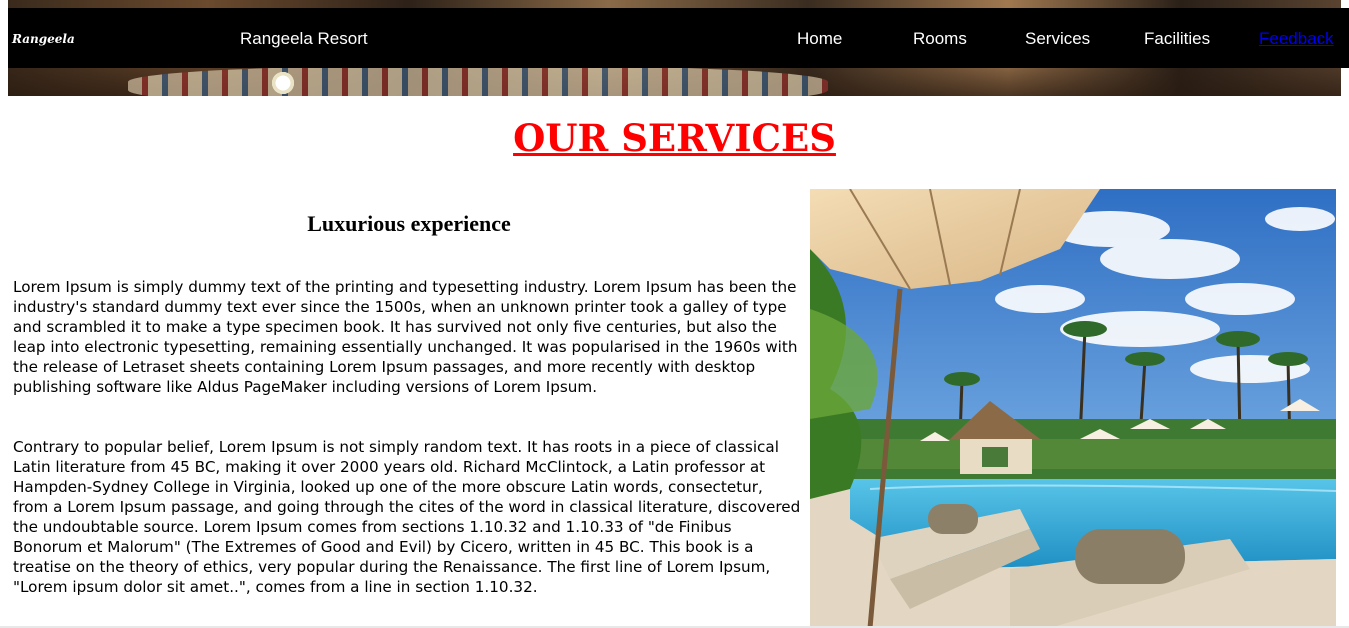  Describe the element at coordinates (409, 223) in the screenshot. I see `section-heading: Luxurious experience` at that location.